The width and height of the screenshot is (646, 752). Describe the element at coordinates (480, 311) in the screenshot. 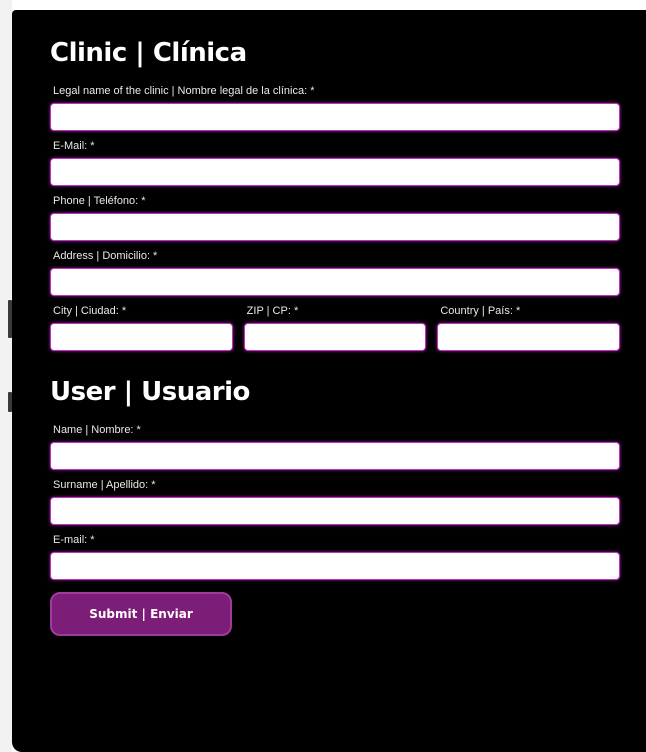

I see `country-label: Country | País: *` at that location.